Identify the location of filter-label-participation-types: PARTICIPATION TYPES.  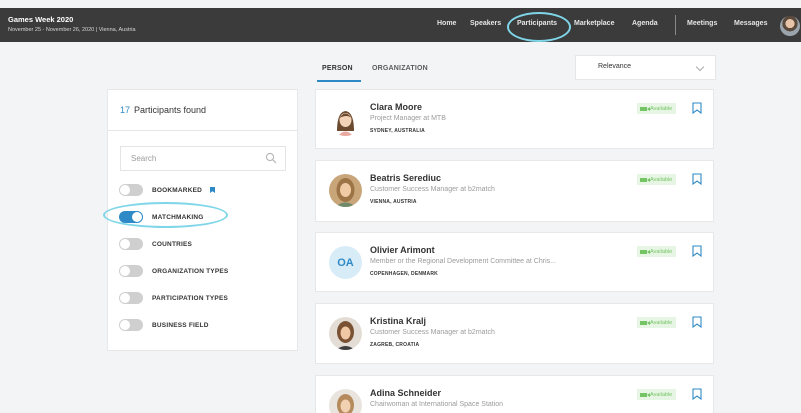
(190, 298).